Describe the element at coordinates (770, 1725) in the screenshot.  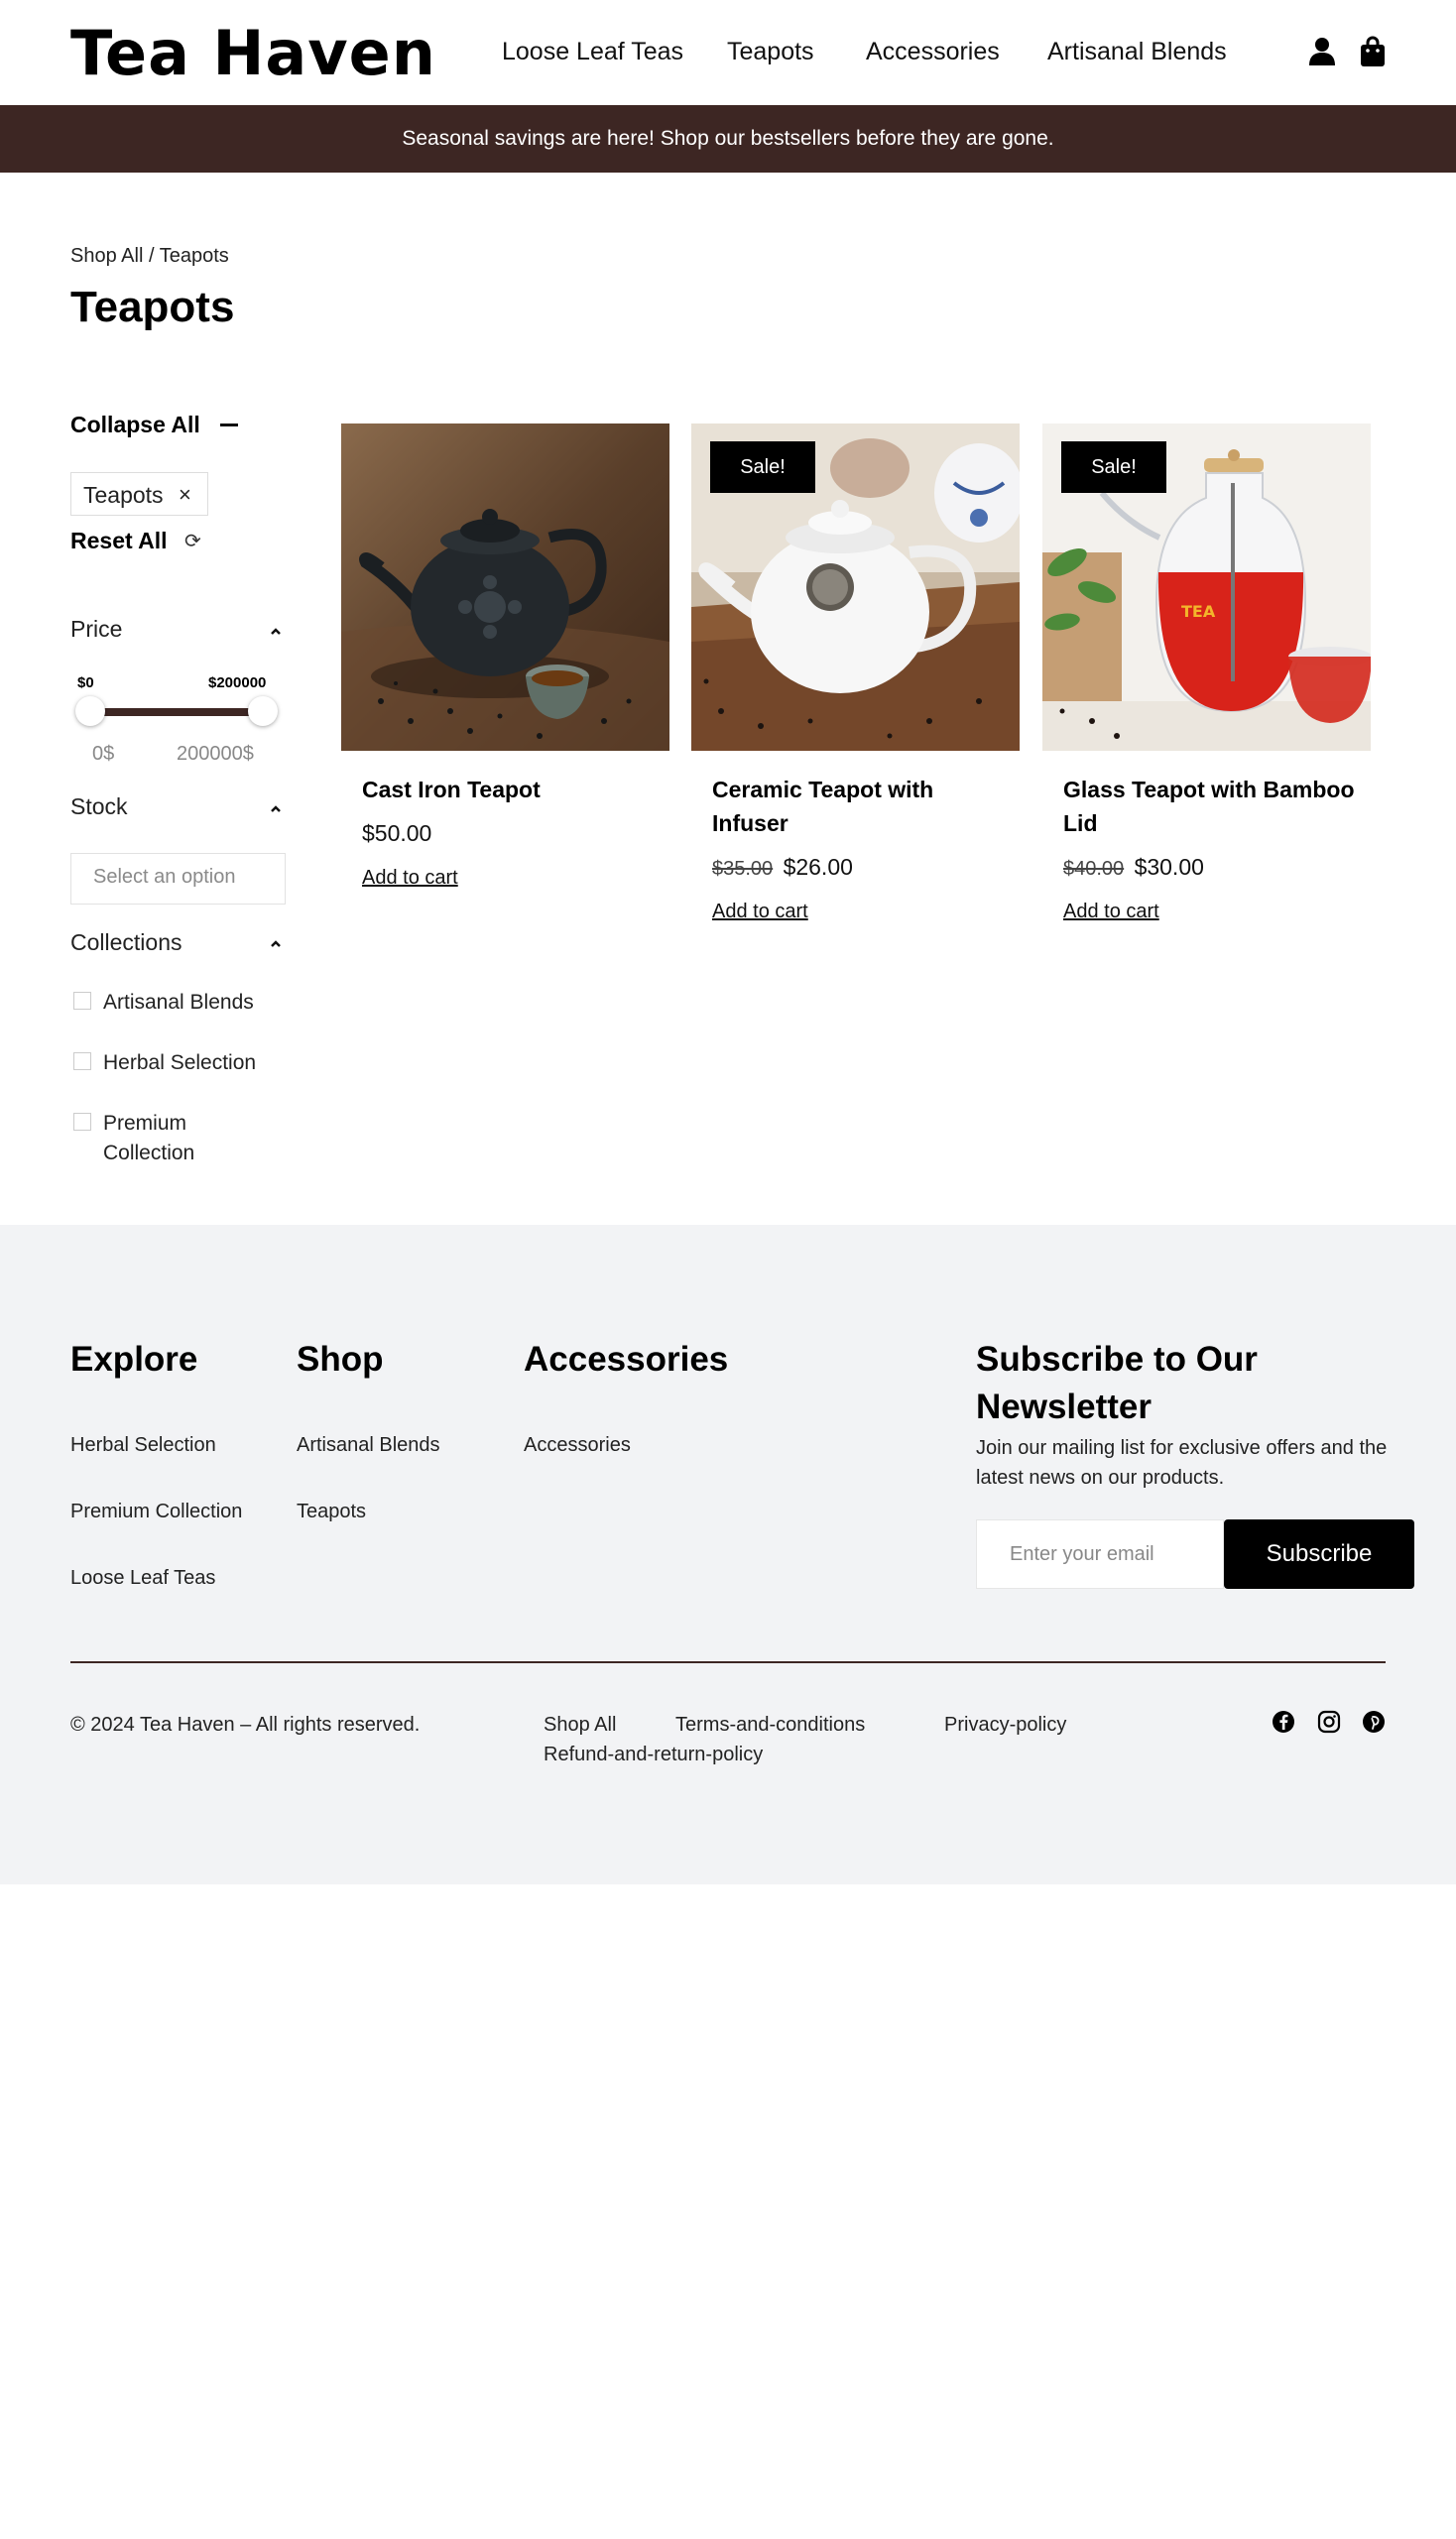
I see `footer-legal-link: Terms-and-conditions` at that location.